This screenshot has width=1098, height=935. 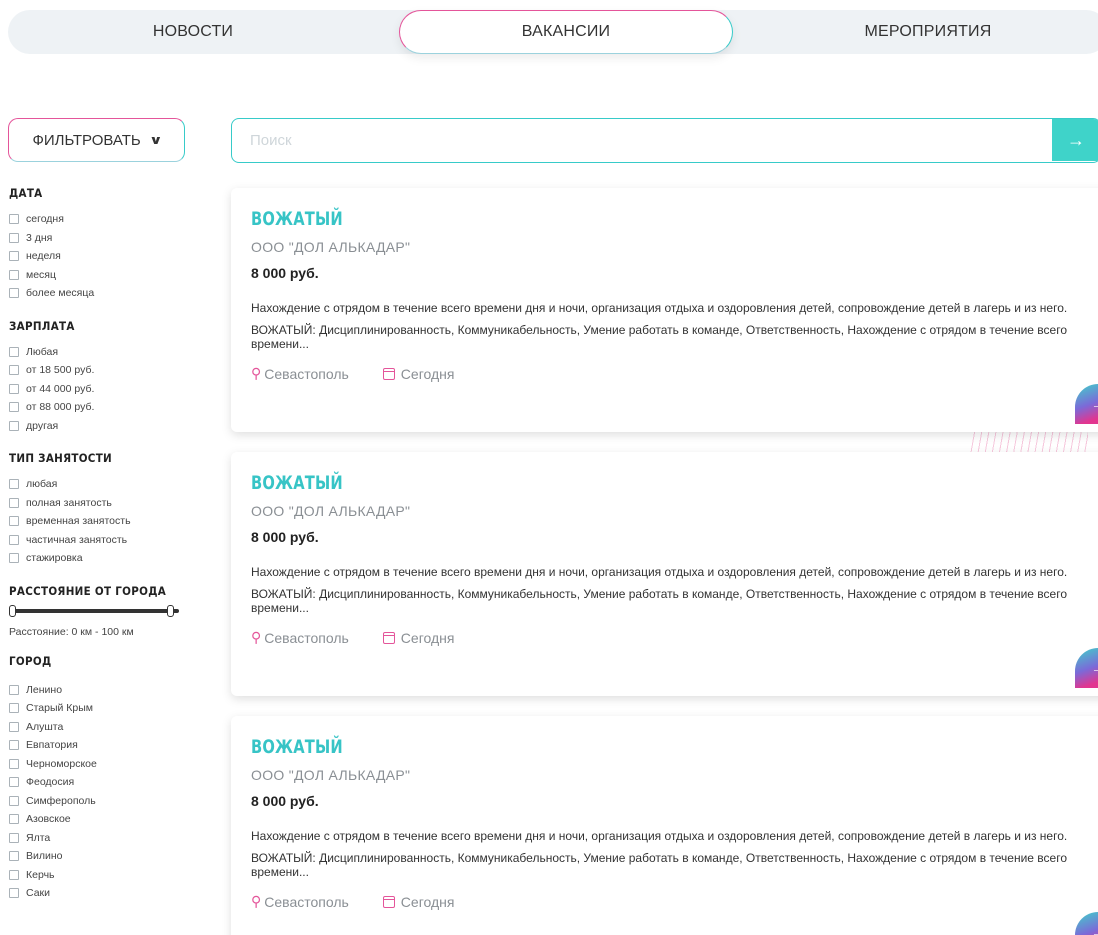 I want to click on tab-news: НОВОСТИ, so click(x=193, y=32).